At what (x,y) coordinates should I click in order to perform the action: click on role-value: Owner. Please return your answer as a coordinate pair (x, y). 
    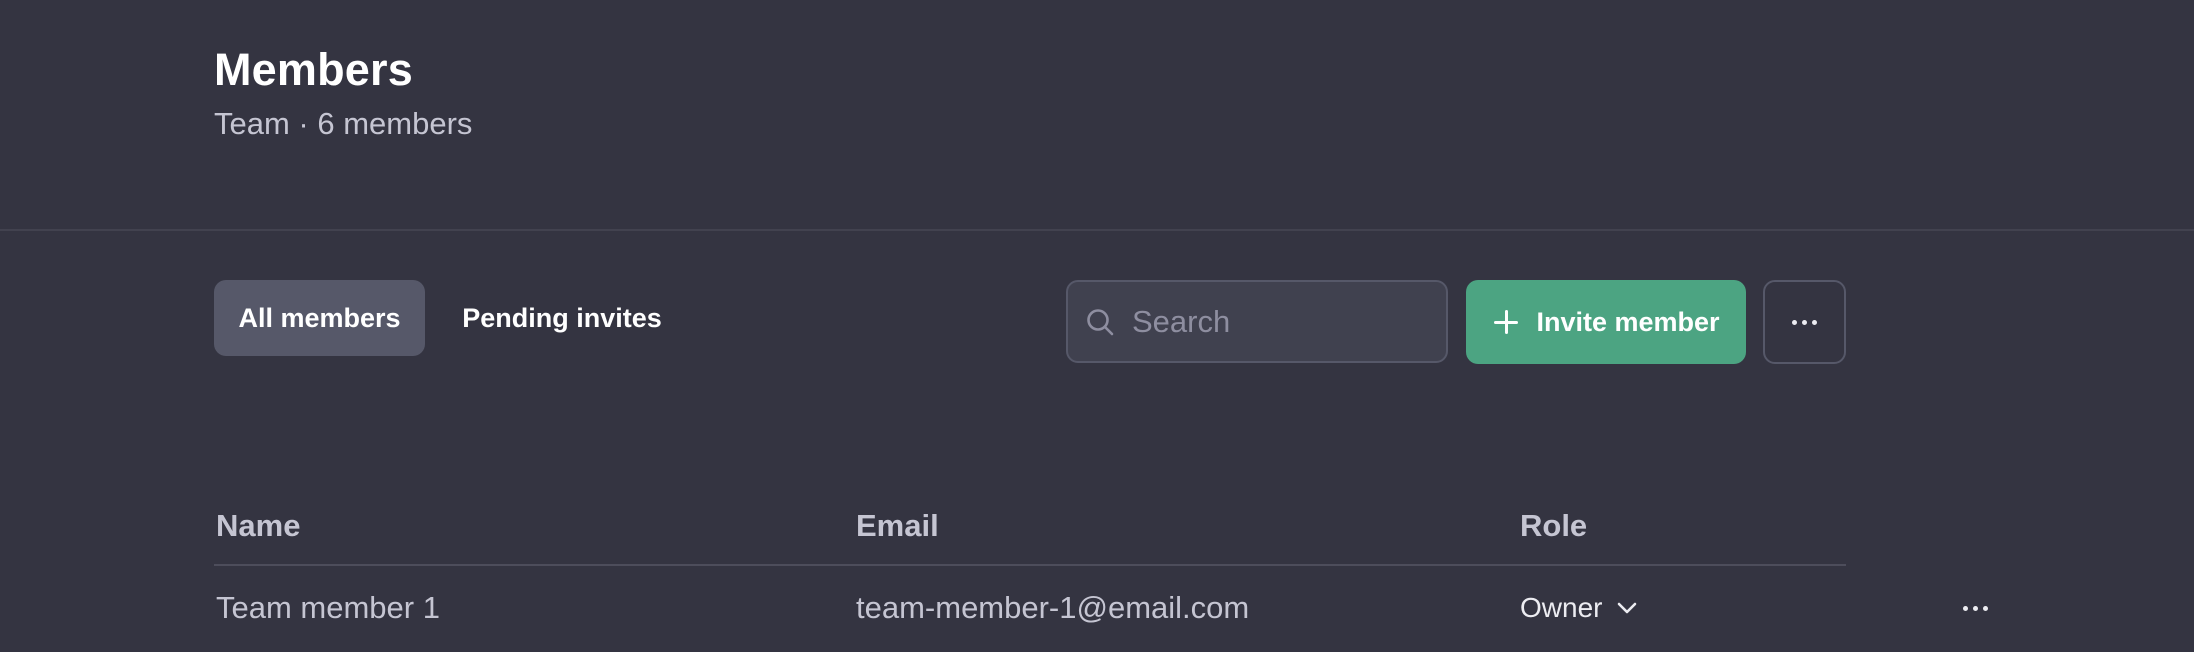
    Looking at the image, I should click on (1561, 607).